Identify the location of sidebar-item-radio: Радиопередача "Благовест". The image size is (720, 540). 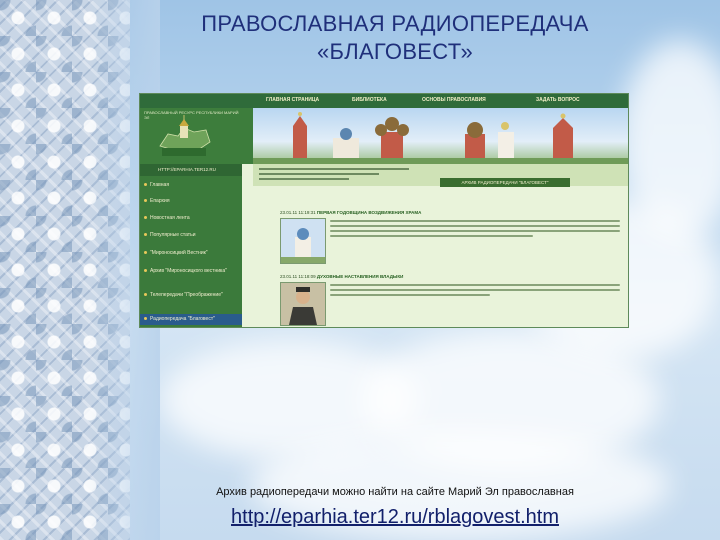
(179, 319).